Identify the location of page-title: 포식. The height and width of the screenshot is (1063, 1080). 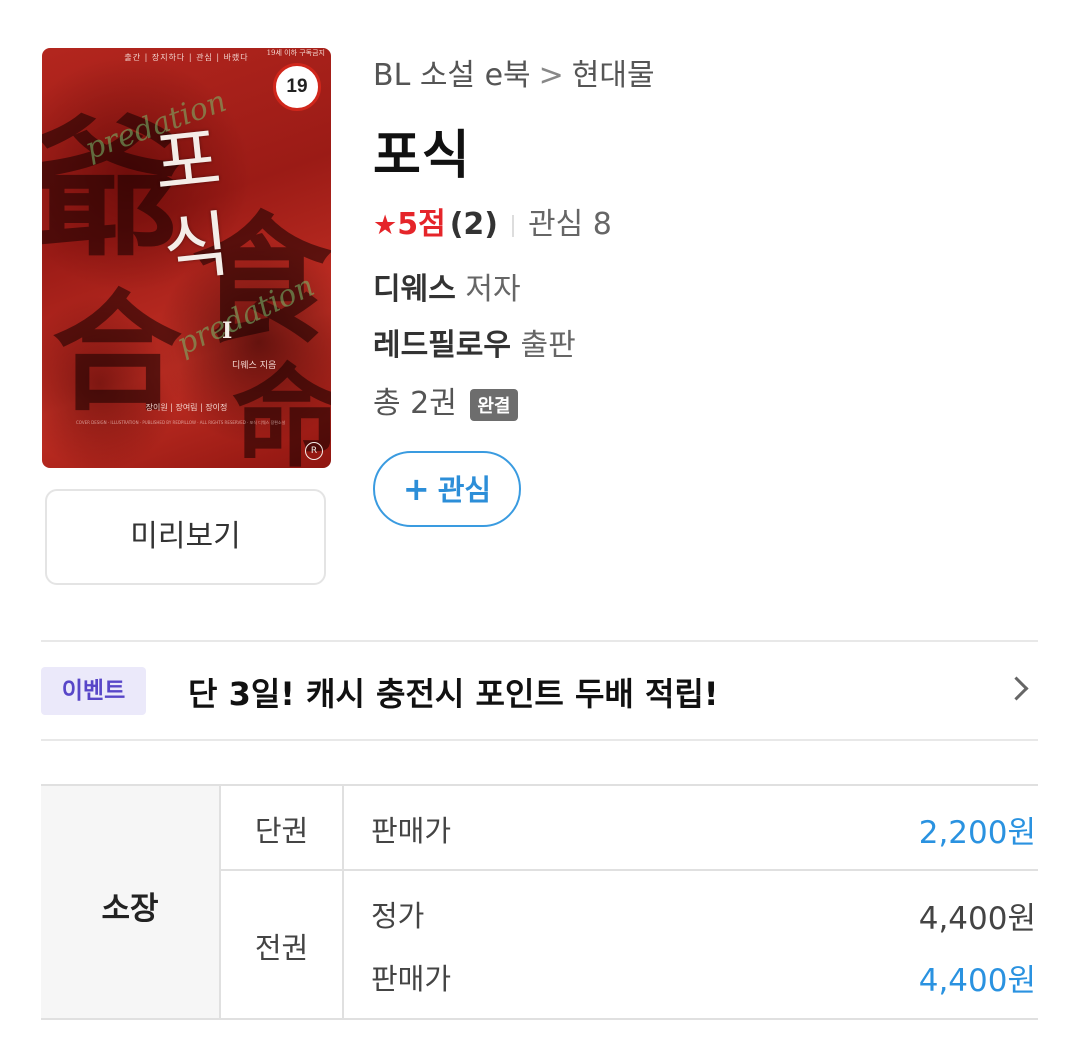
(422, 156).